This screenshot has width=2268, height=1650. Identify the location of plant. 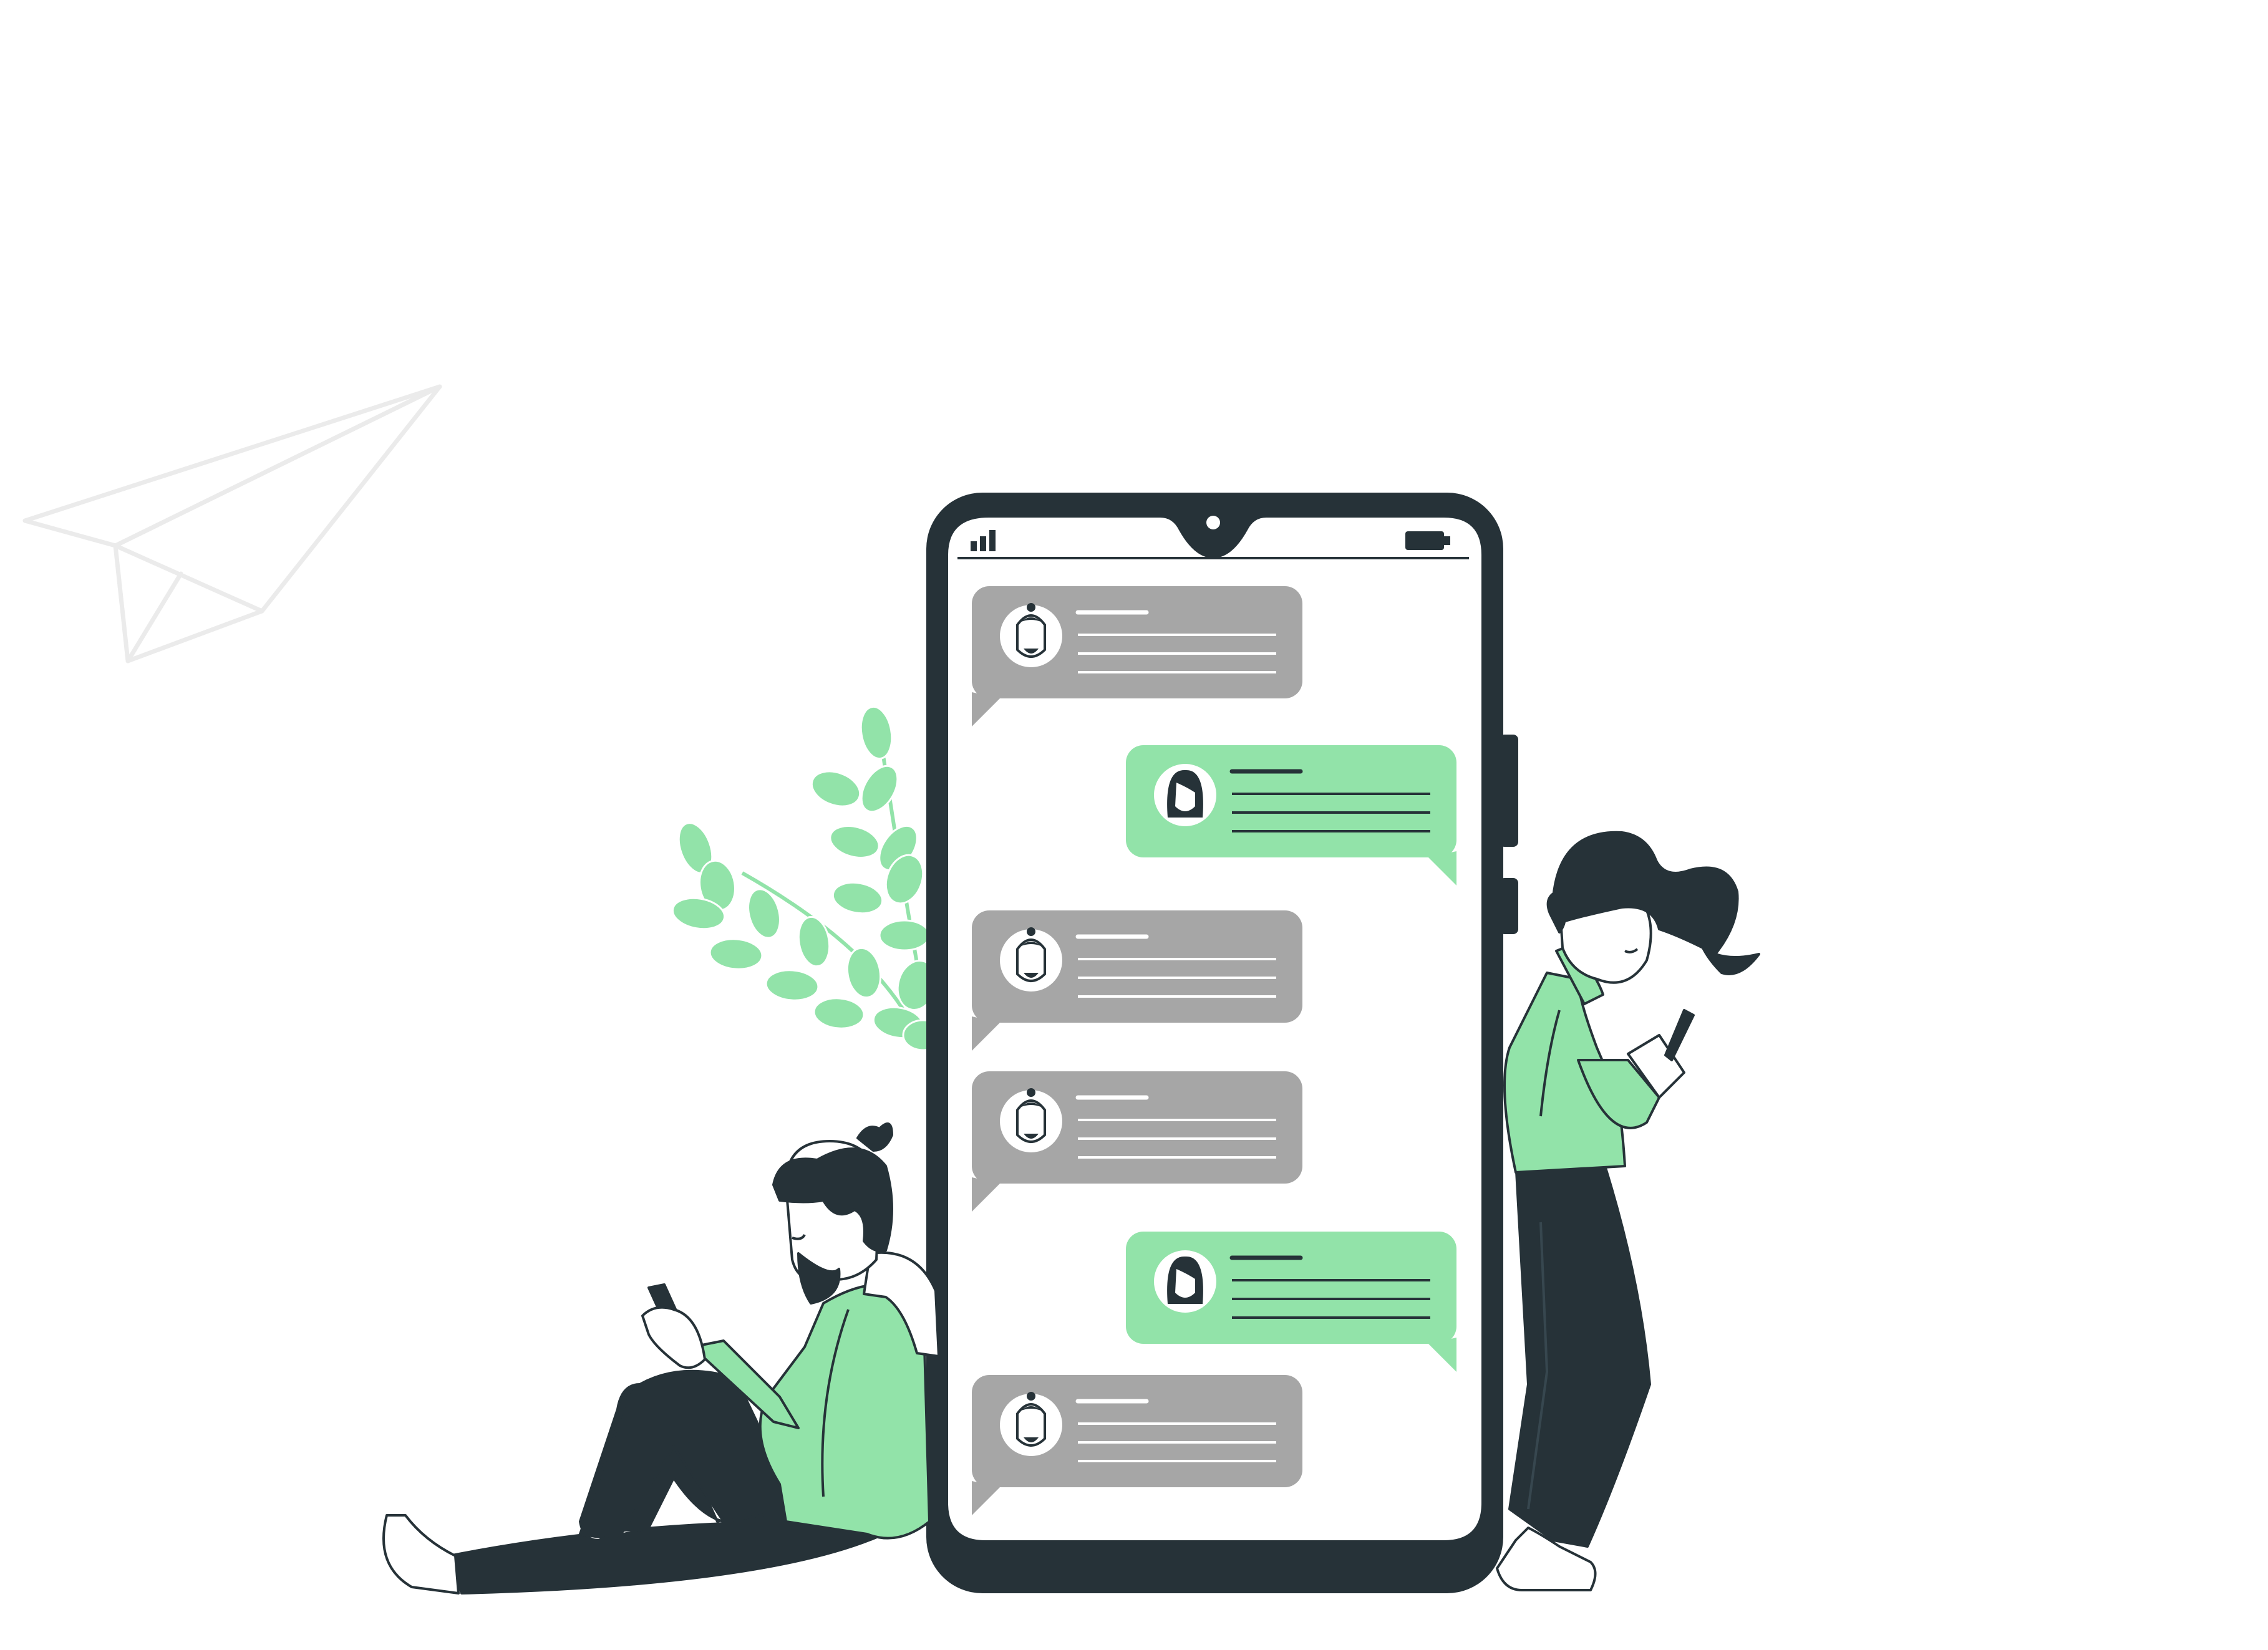
(807, 878).